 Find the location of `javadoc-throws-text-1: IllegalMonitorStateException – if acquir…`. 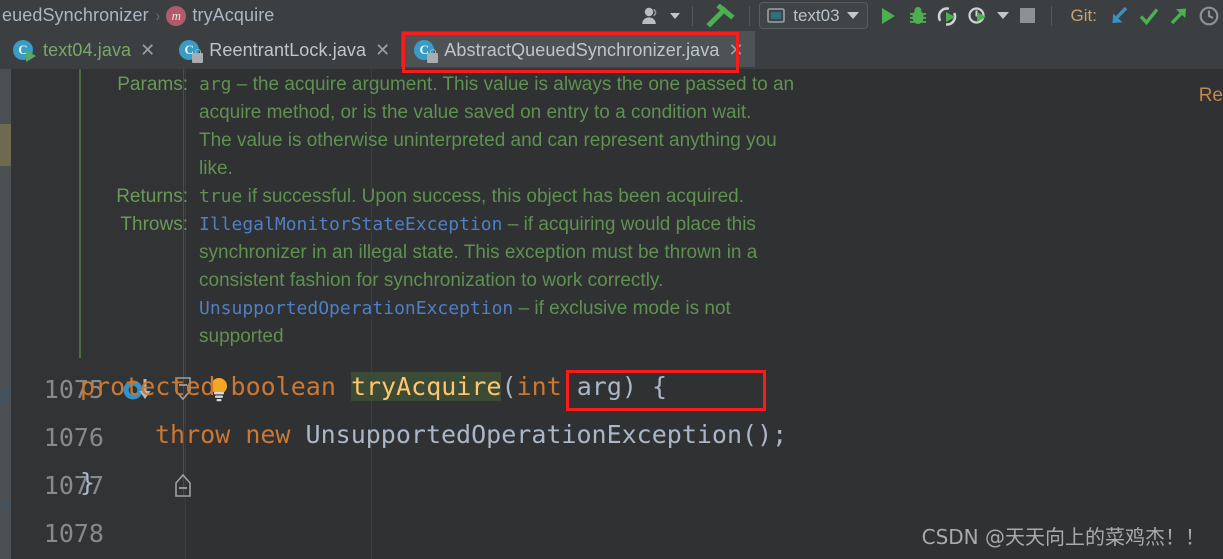

javadoc-throws-text-1: IllegalMonitorStateException – if acquir… is located at coordinates (477, 225).